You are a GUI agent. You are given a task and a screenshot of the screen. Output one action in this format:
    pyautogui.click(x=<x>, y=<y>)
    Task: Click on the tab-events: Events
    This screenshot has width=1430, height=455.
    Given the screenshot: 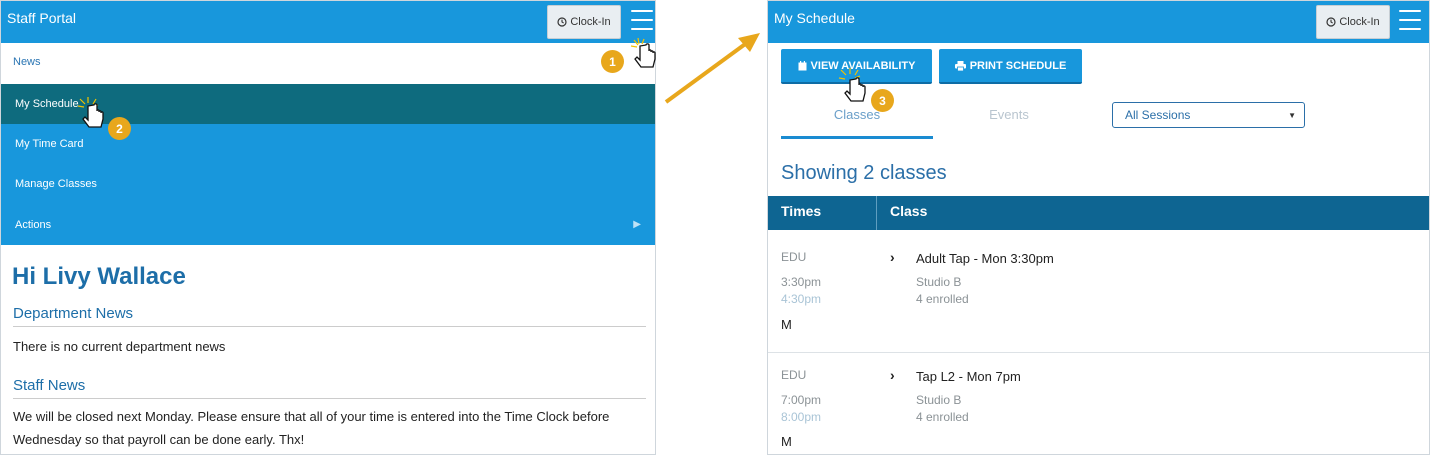 What is the action you would take?
    pyautogui.click(x=1009, y=114)
    